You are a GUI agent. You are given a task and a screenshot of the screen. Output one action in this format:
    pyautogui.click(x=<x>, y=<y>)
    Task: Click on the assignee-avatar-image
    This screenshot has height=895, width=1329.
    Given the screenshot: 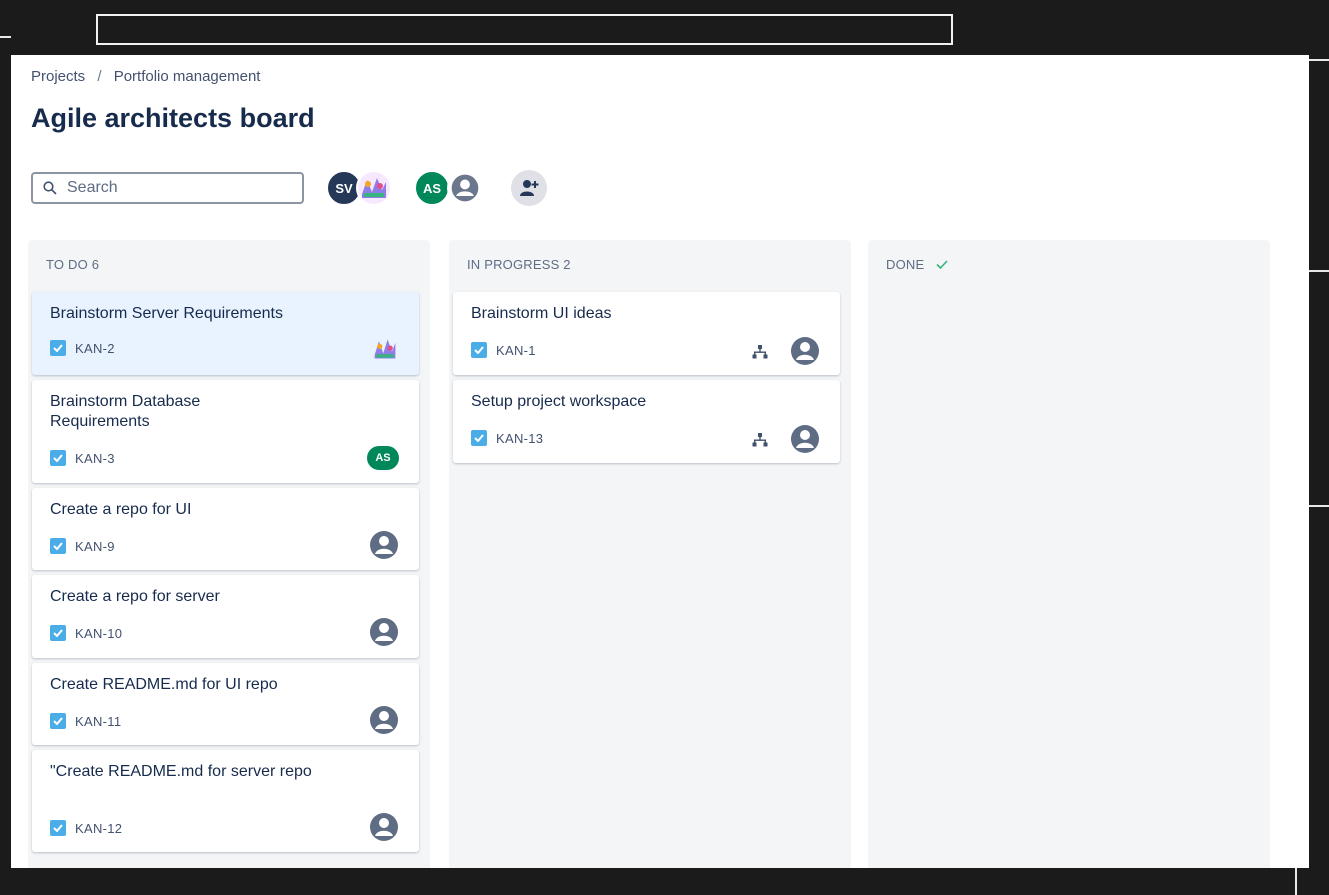 What is the action you would take?
    pyautogui.click(x=385, y=351)
    